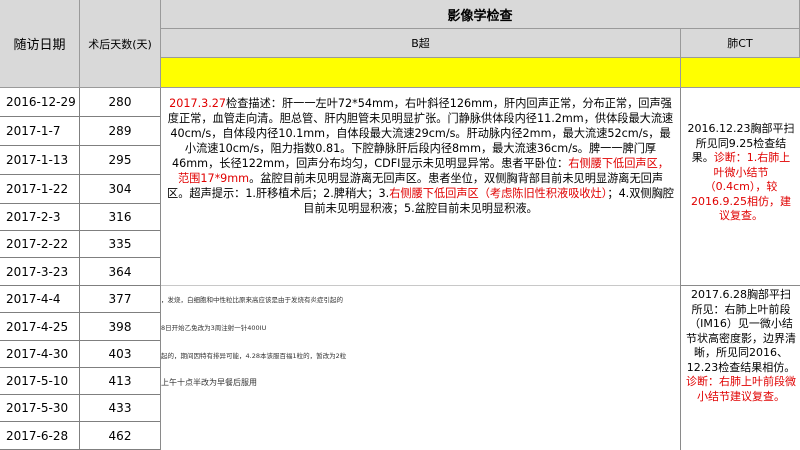  I want to click on ct-diagnosis-2: 诊断：右肺上叶前段微小结节建议复查。, so click(741, 389).